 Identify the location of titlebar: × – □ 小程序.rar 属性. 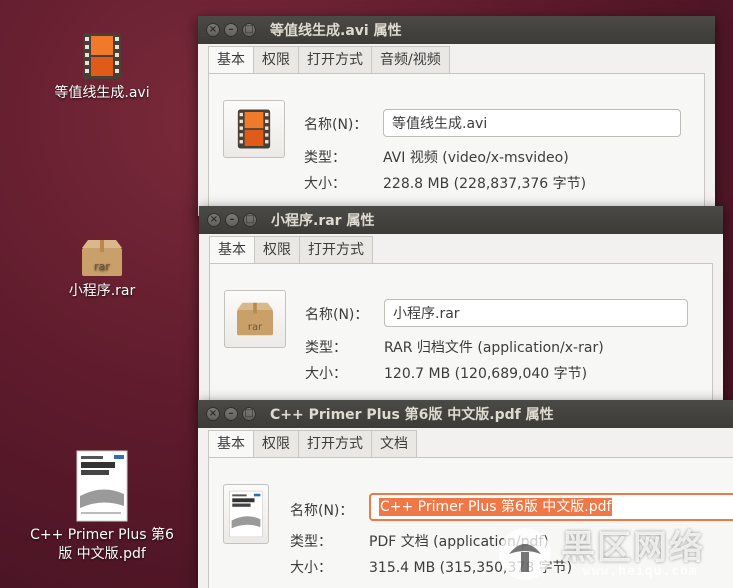
(461, 220).